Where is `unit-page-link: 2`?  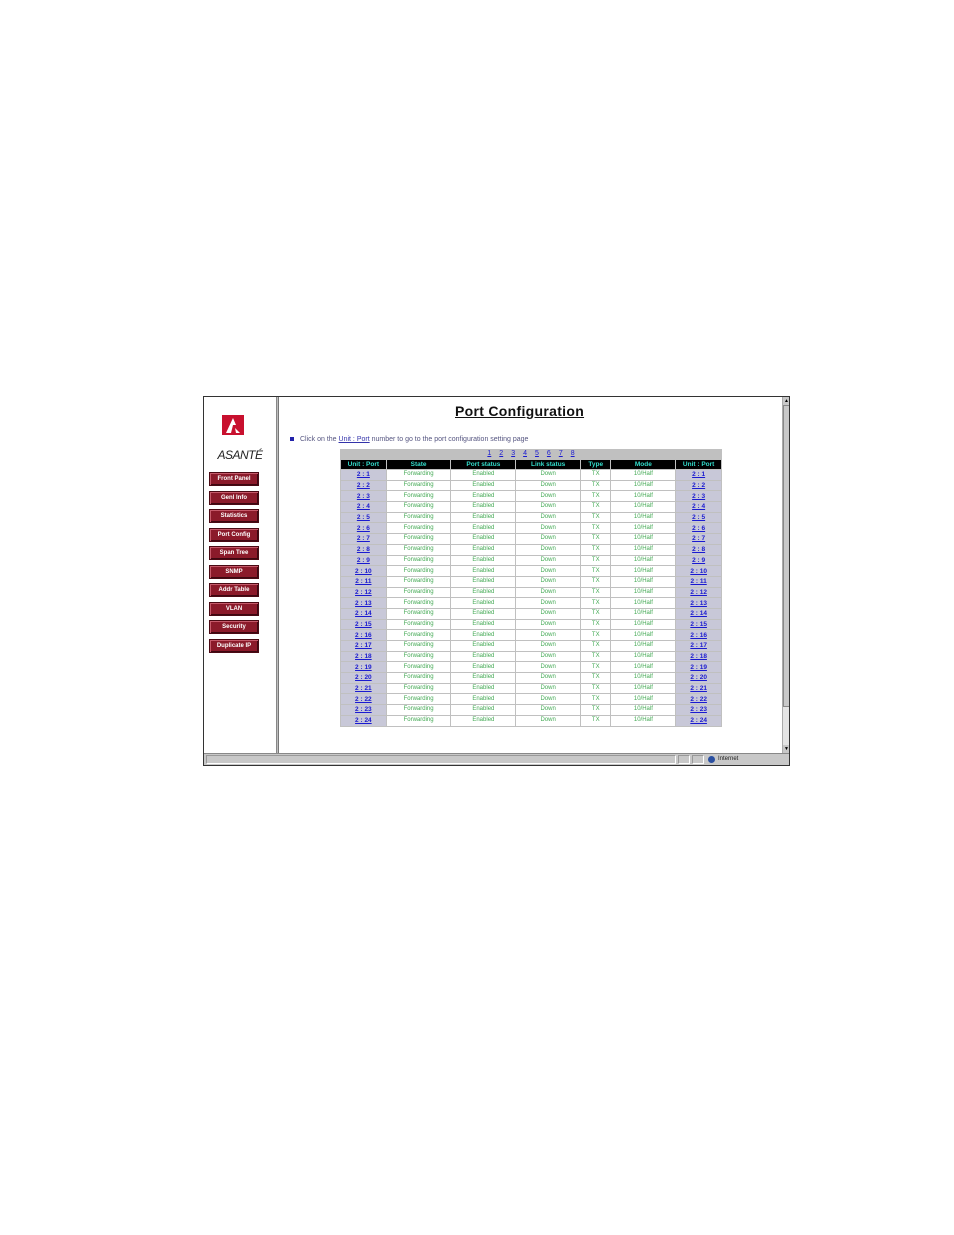 unit-page-link: 2 is located at coordinates (501, 453).